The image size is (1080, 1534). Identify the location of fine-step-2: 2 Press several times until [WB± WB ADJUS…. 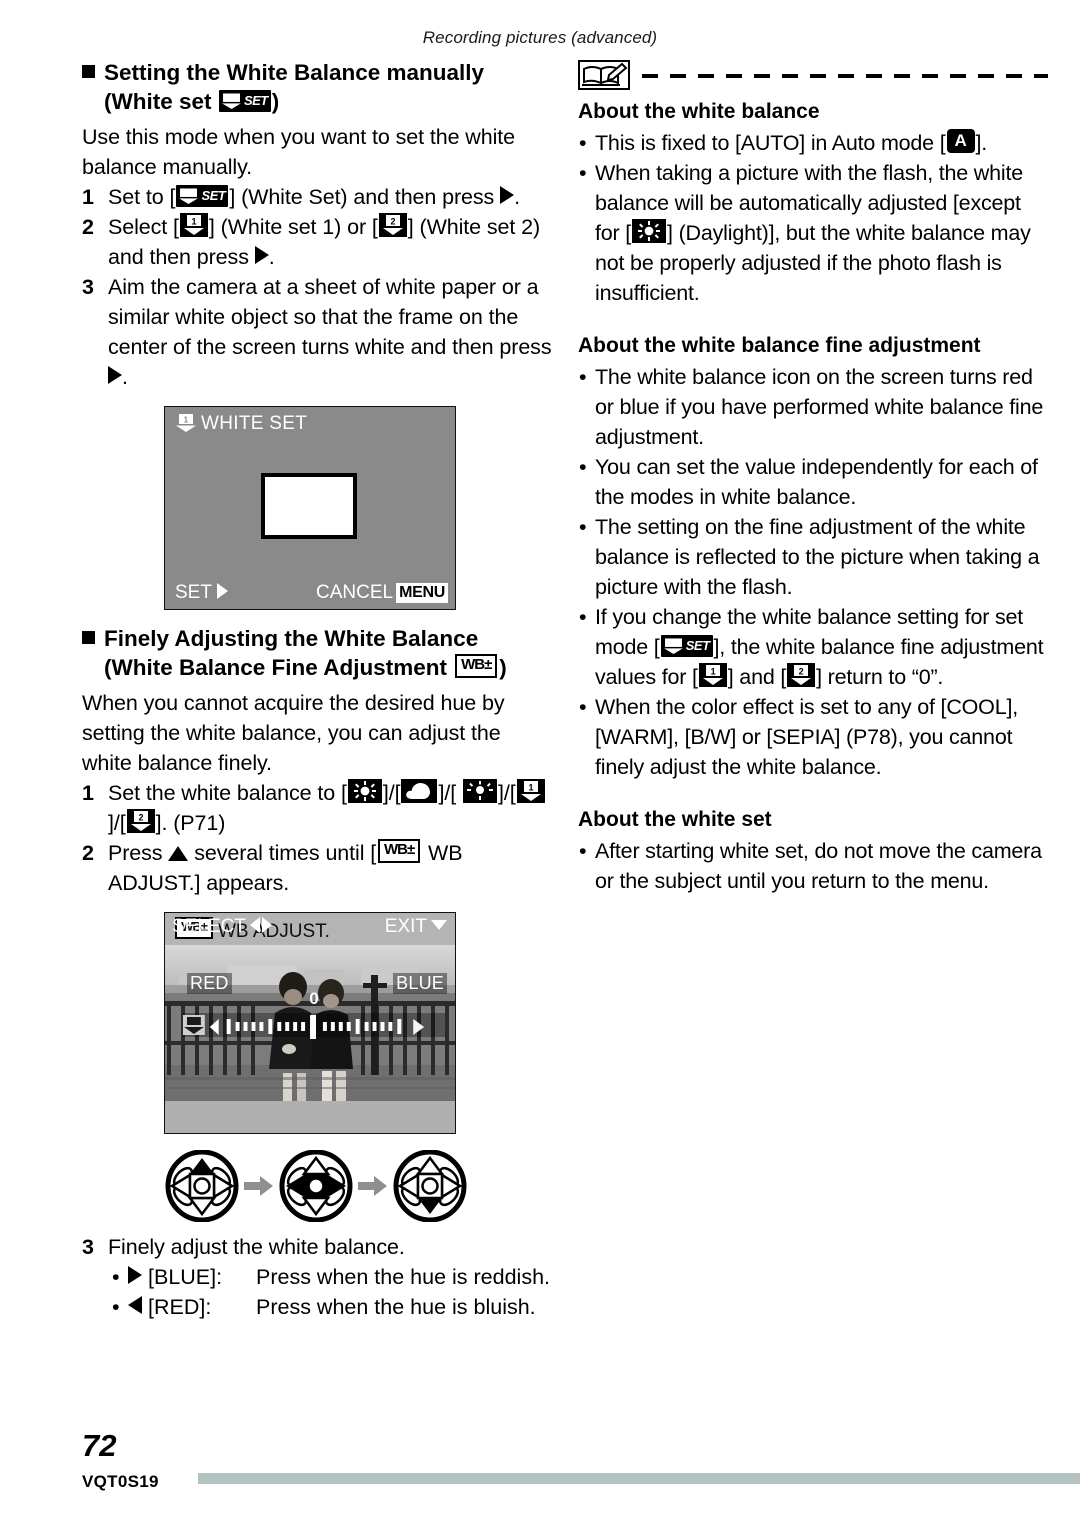
(317, 868).